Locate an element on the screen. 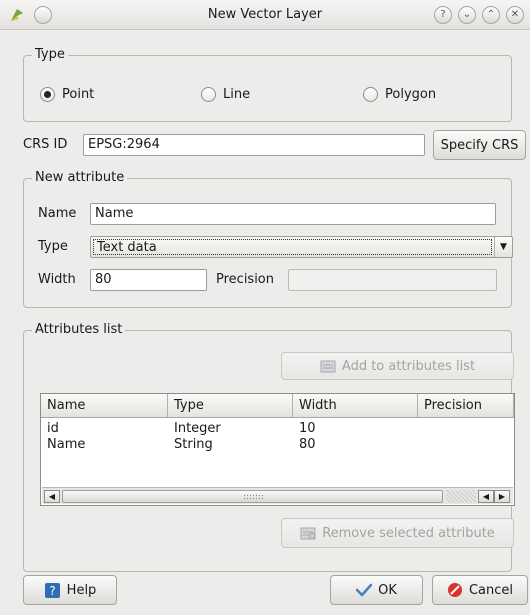  add-to-attributes-list-button: Add to attributes list is located at coordinates (397, 366).